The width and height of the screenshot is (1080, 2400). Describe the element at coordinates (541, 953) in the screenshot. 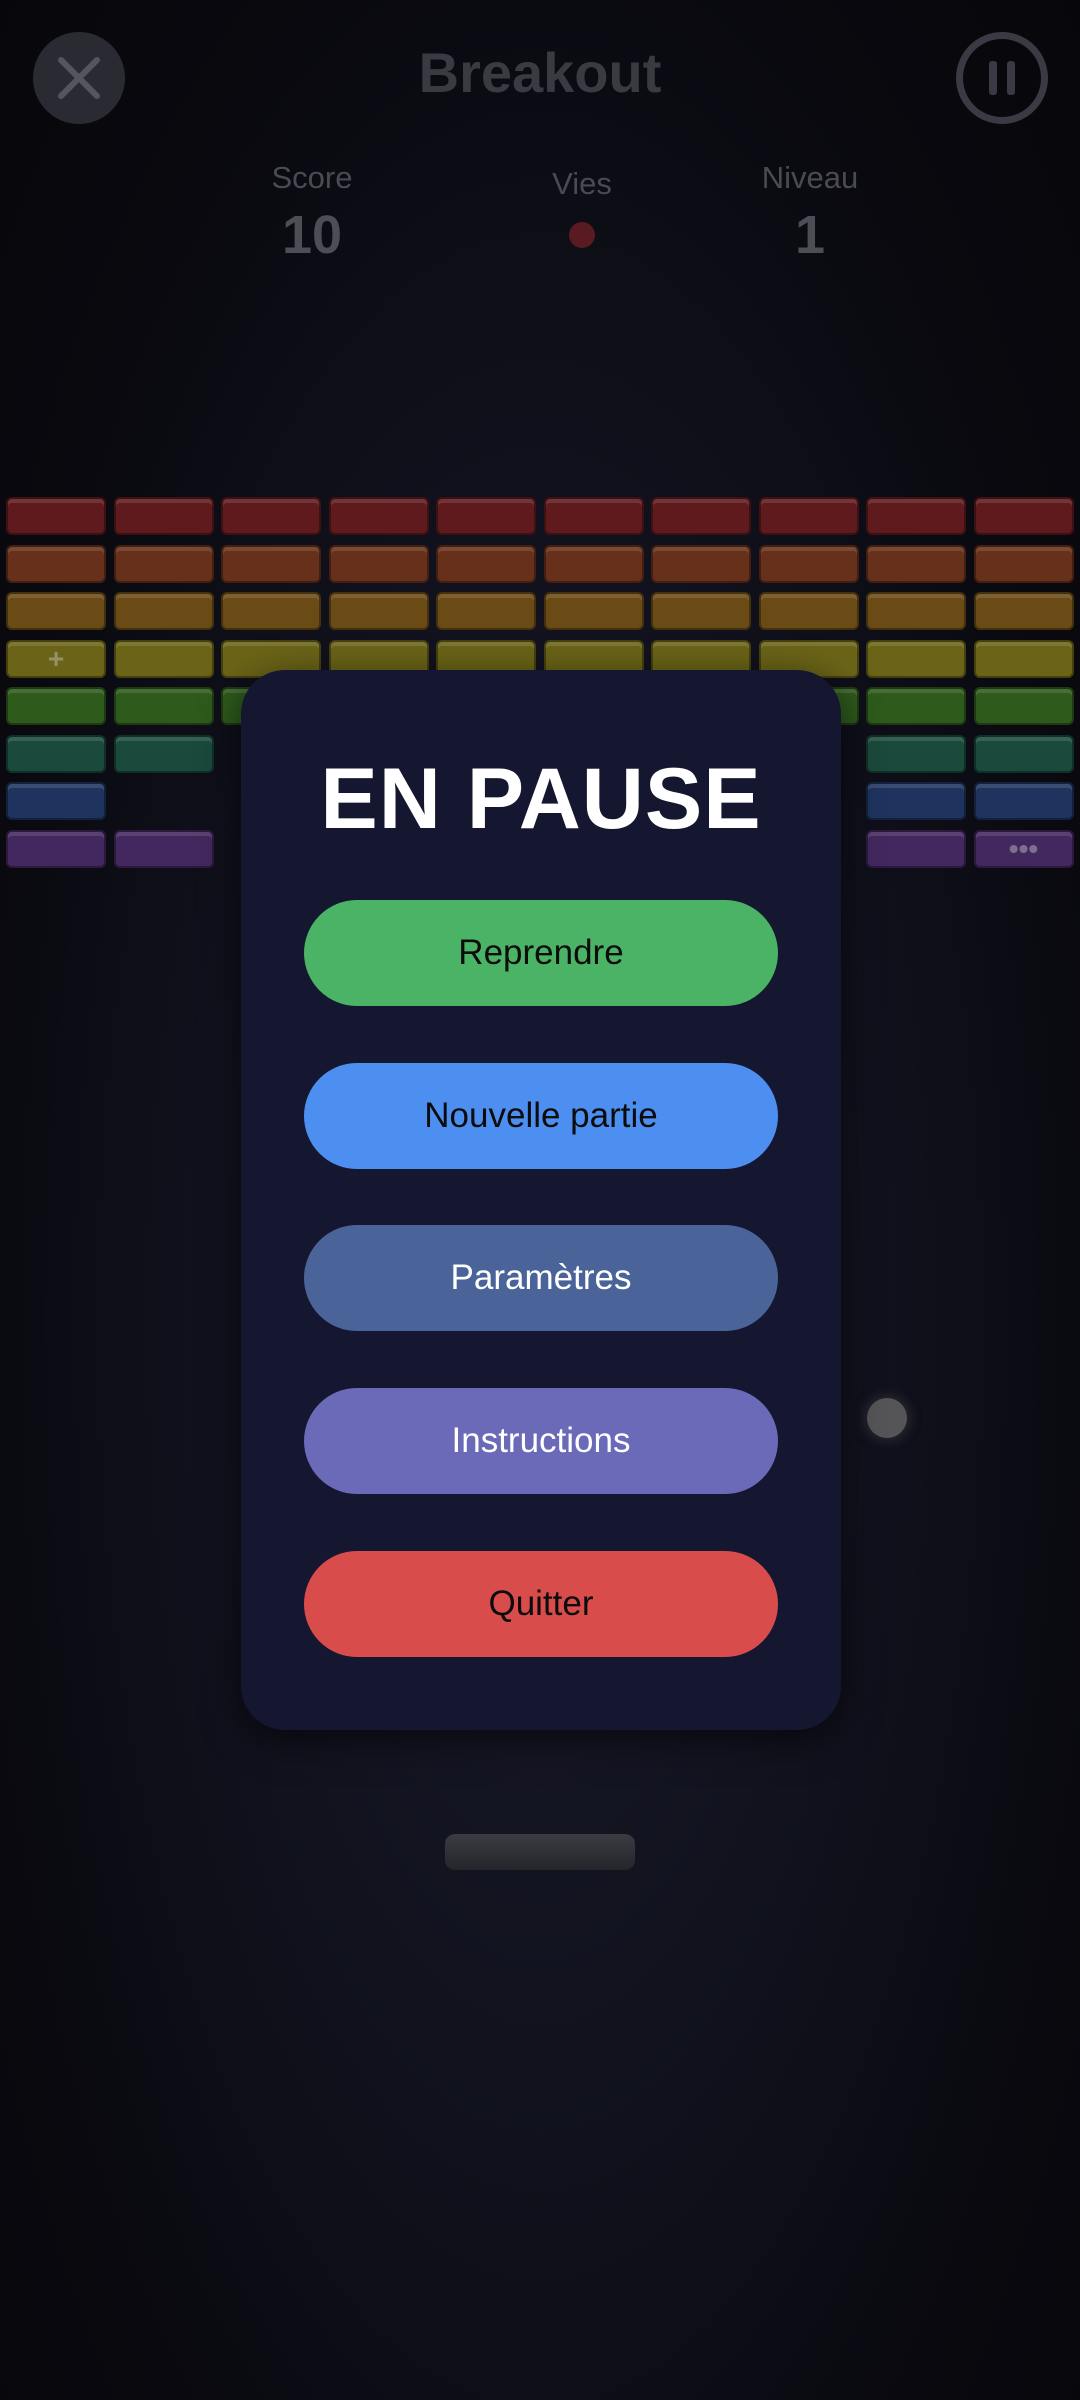

I see `resume-button: Reprendre` at that location.